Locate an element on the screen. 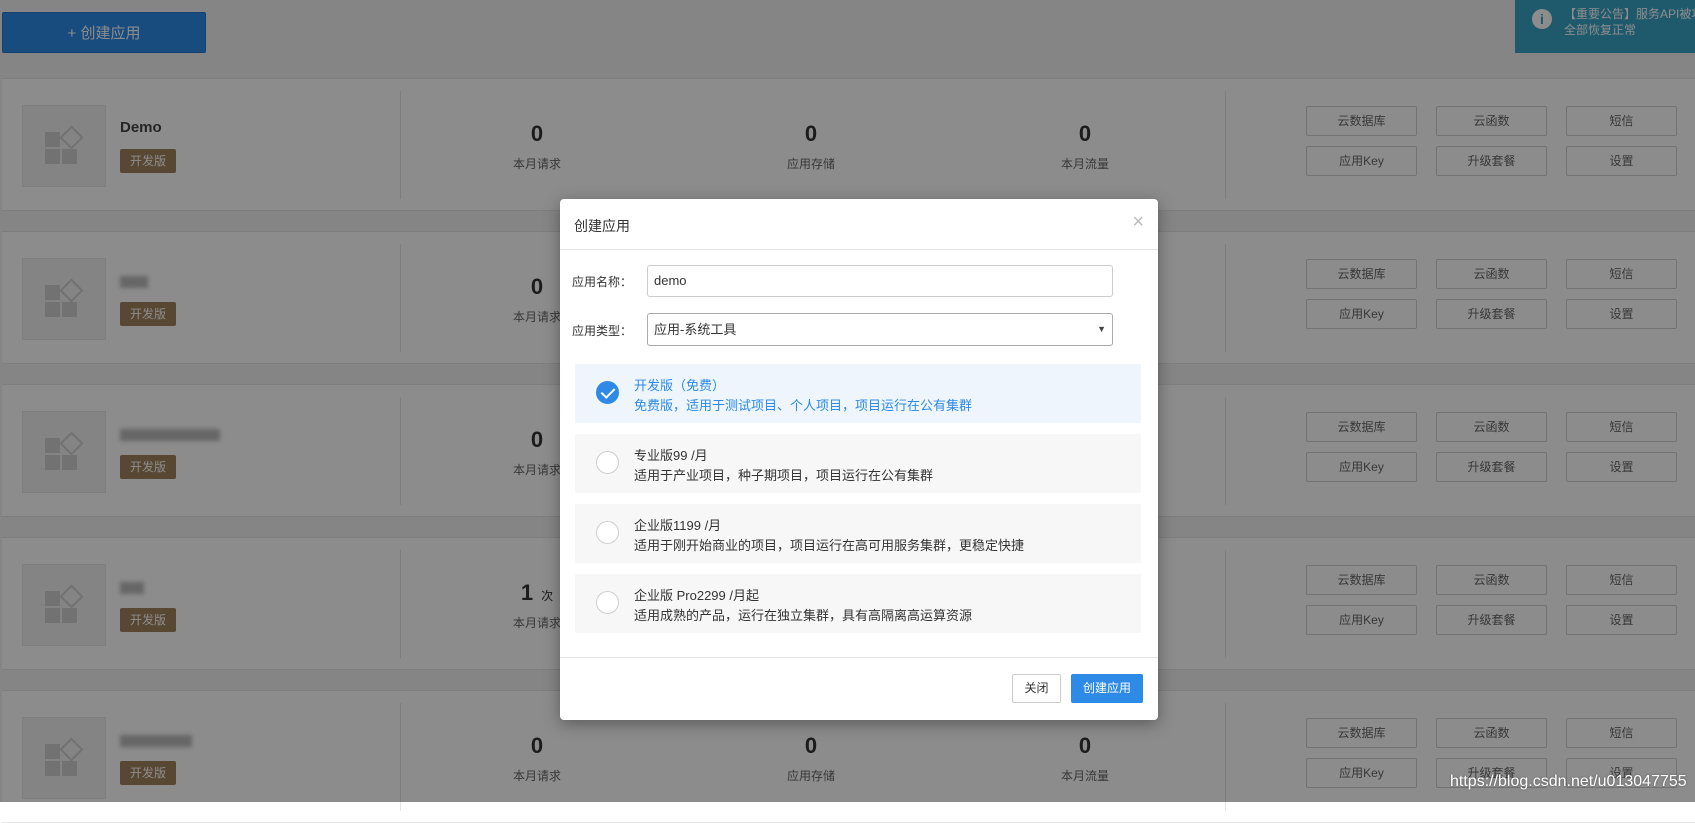 This screenshot has width=1695, height=823. plan-description: 适用于刚开始商业的项目，项目运行在高可用服务集群，更稳定快捷 is located at coordinates (829, 545).